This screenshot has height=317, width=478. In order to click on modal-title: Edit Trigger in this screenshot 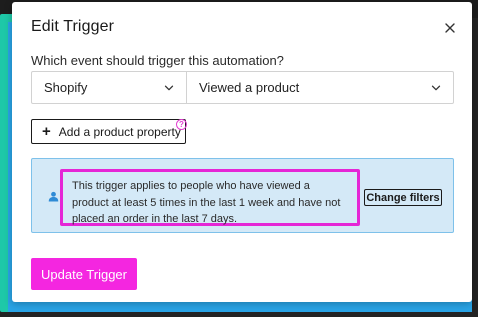, I will do `click(73, 26)`.